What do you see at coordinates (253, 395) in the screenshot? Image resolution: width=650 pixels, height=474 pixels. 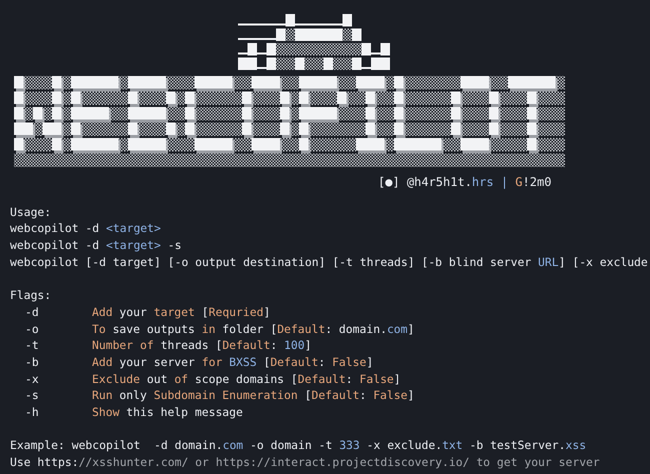 I see `flag-description: Run only Subdomain Enumeration [Default: False]` at bounding box center [253, 395].